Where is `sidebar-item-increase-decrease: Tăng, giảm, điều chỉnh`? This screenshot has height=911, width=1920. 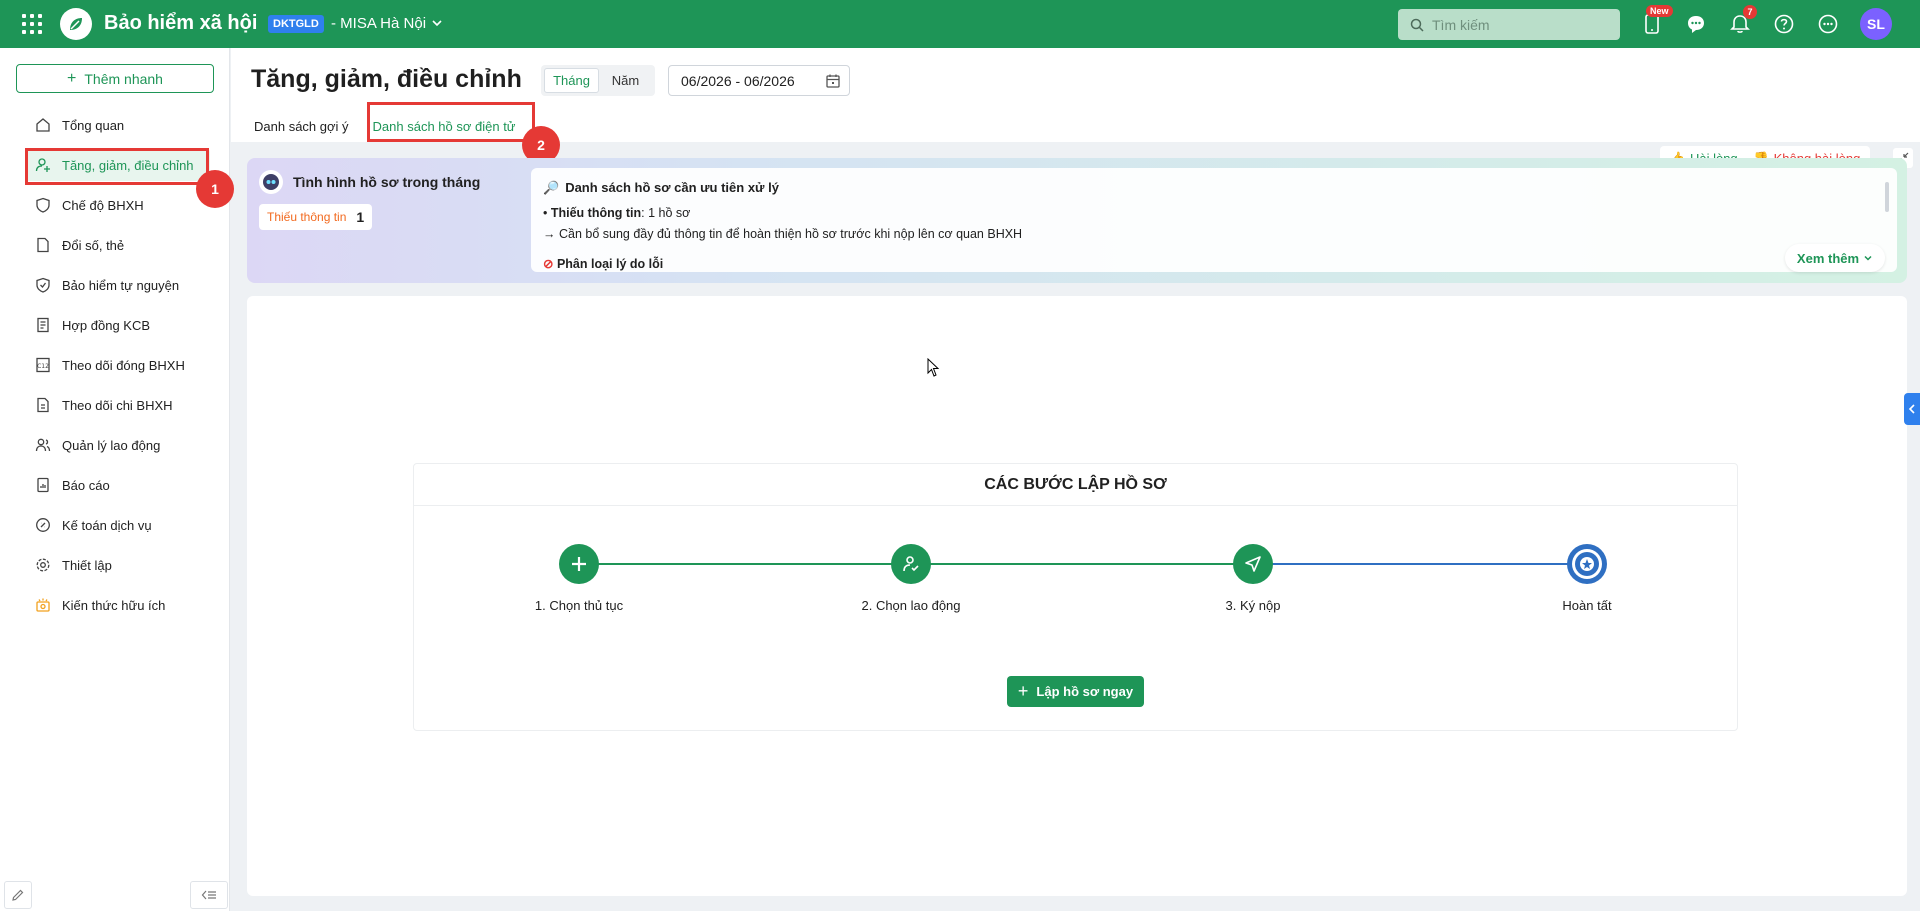 sidebar-item-increase-decrease: Tăng, giảm, điều chỉnh is located at coordinates (115, 165).